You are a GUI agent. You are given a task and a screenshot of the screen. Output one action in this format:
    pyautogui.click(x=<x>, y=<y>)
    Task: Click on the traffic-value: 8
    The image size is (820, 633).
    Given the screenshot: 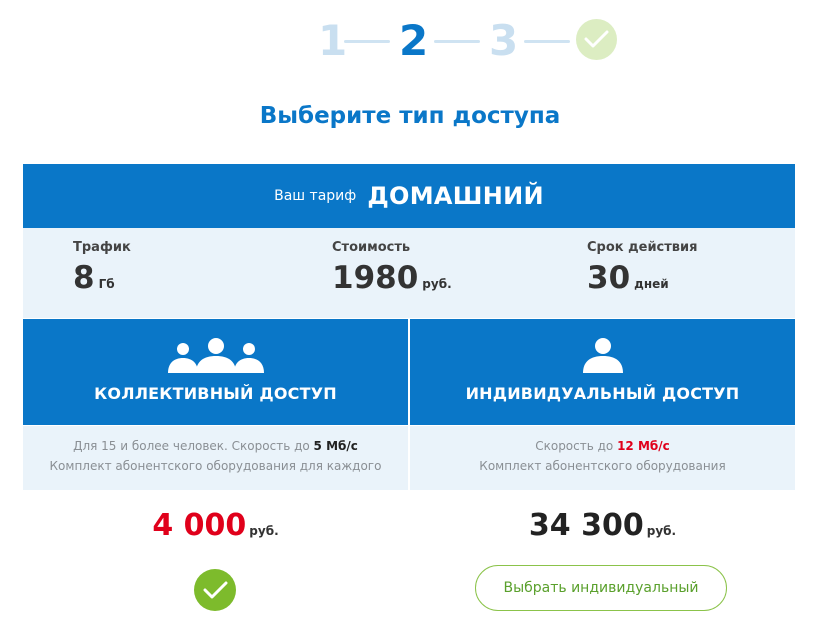 What is the action you would take?
    pyautogui.click(x=84, y=278)
    